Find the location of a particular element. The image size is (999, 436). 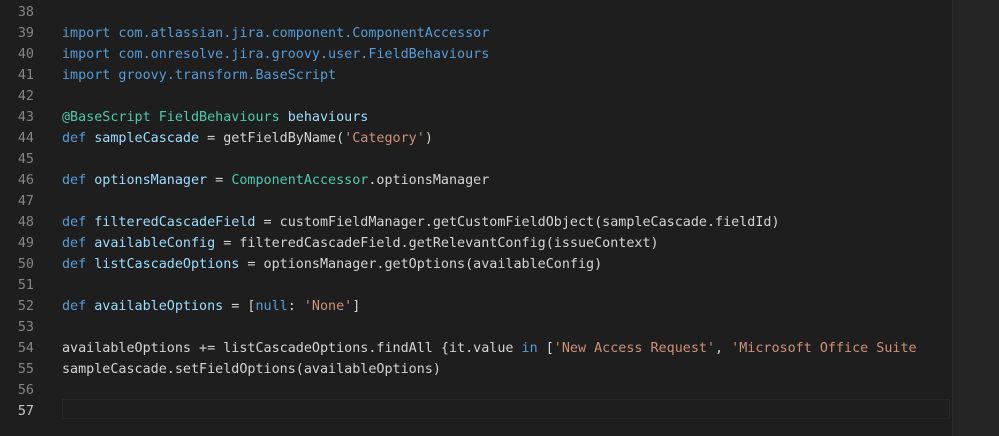

line-number: 50 is located at coordinates (25, 264).